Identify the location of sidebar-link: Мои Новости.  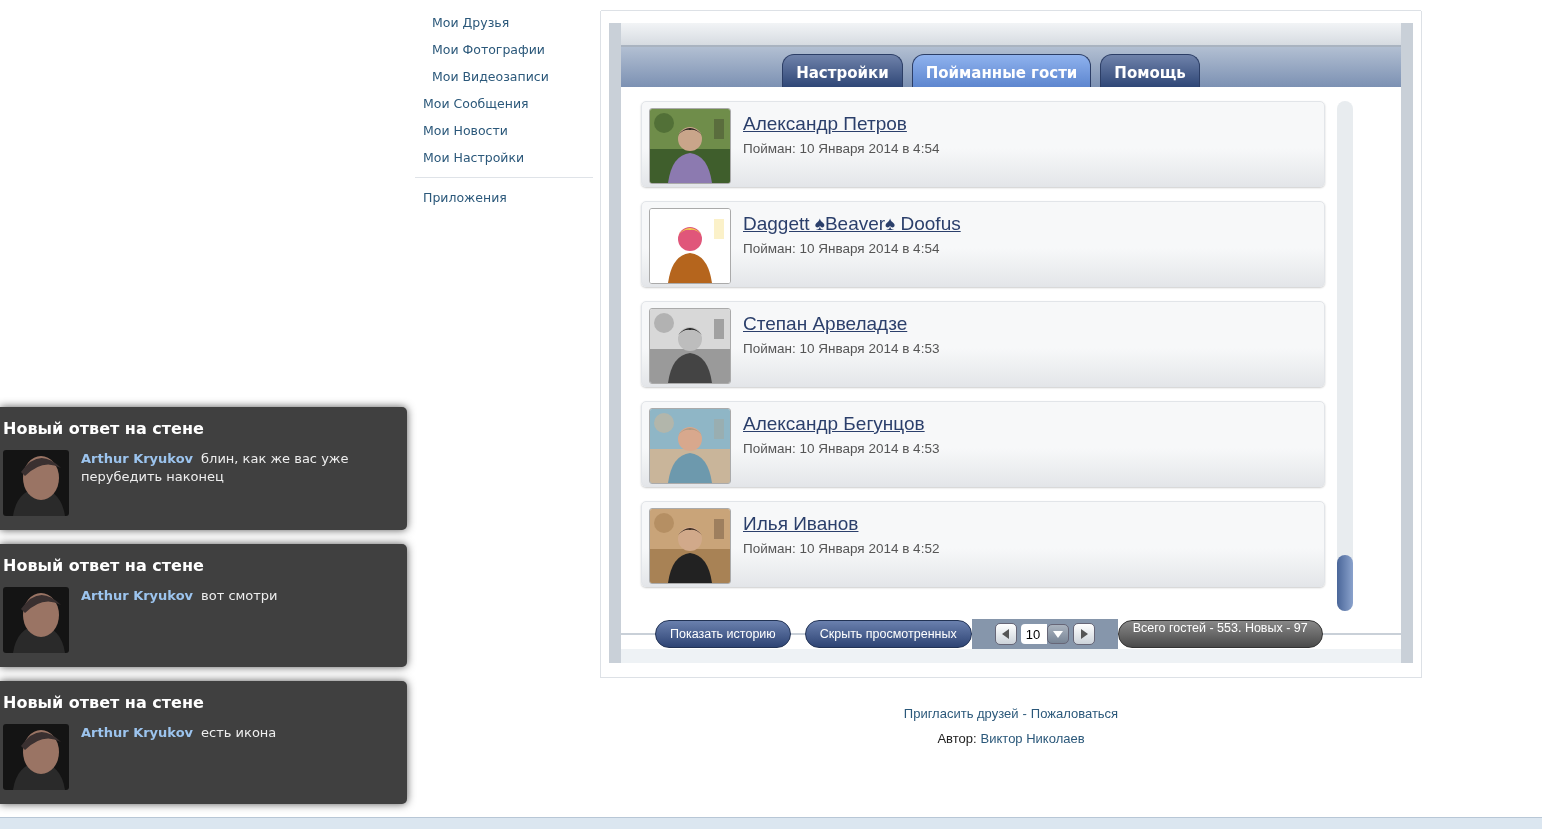
(504, 130).